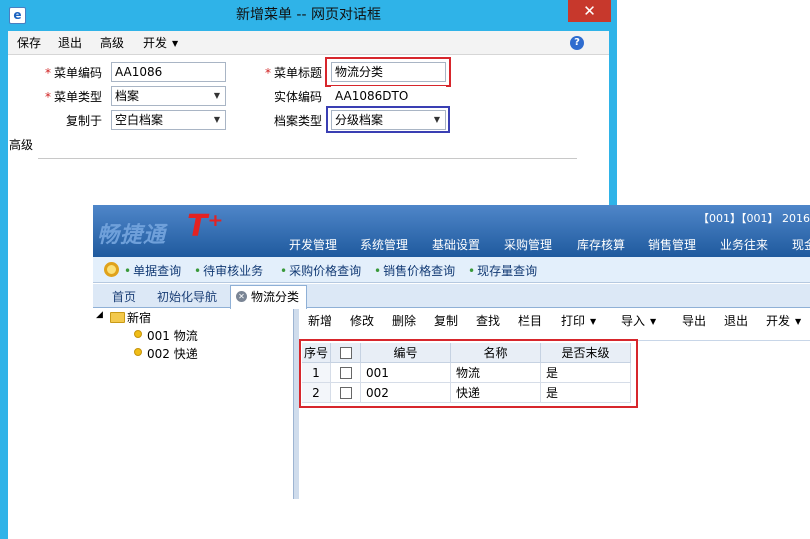 The width and height of the screenshot is (810, 539). What do you see at coordinates (528, 244) in the screenshot?
I see `topnav-purchase: 采购管理` at bounding box center [528, 244].